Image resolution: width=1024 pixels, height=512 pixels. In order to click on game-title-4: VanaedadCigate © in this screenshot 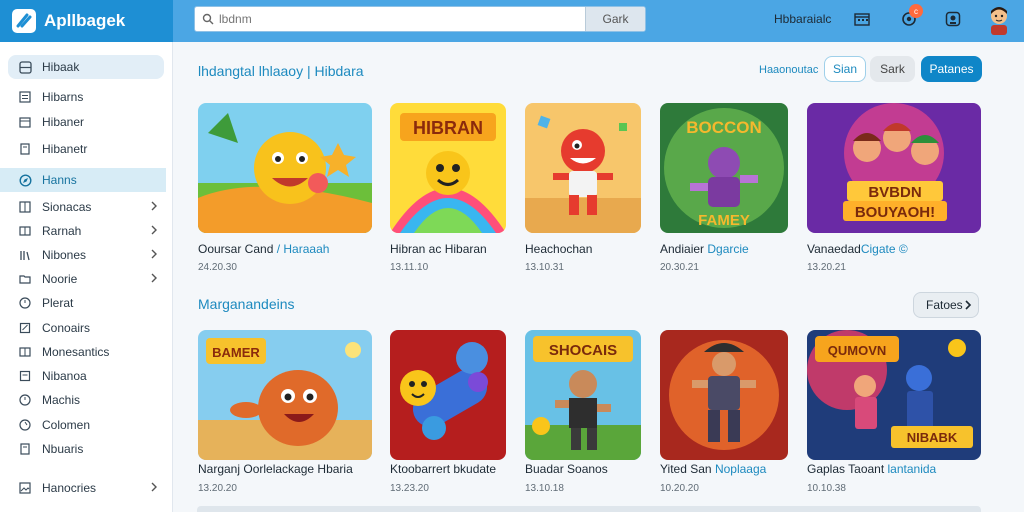, I will do `click(857, 249)`.